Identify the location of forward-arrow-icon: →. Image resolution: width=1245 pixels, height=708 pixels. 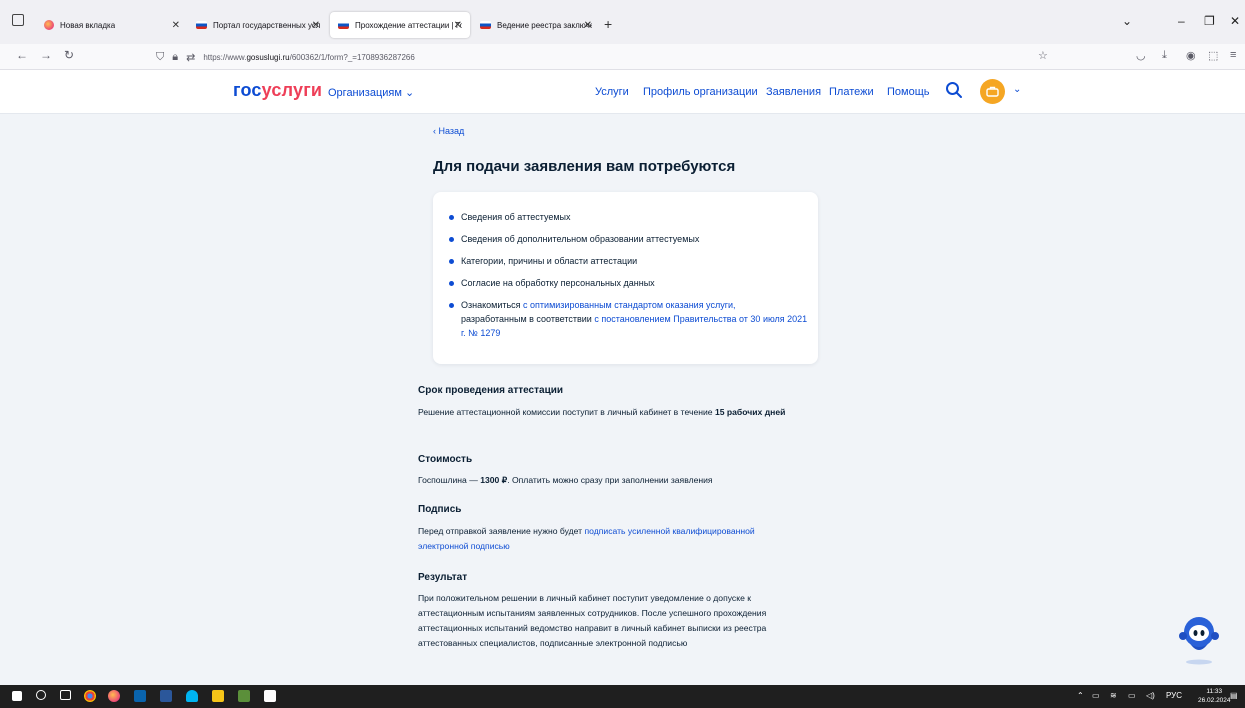
(46, 55).